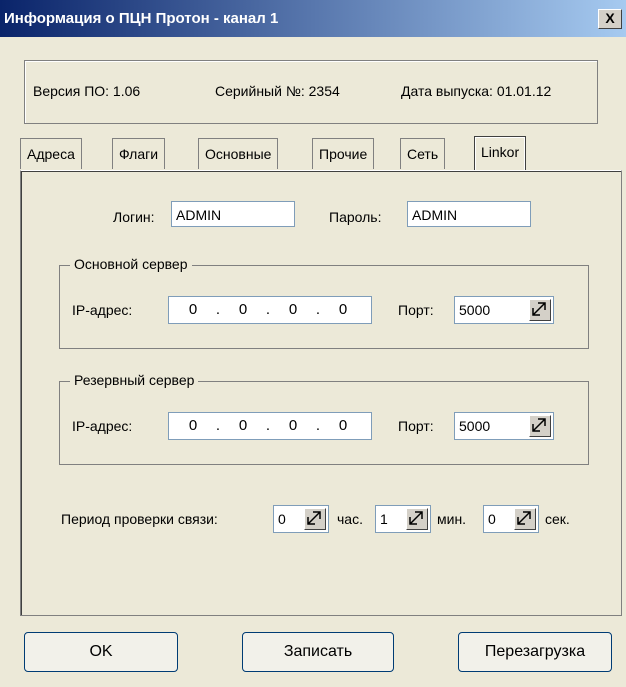 The image size is (626, 687). I want to click on tab-other: Прочие, so click(343, 153).